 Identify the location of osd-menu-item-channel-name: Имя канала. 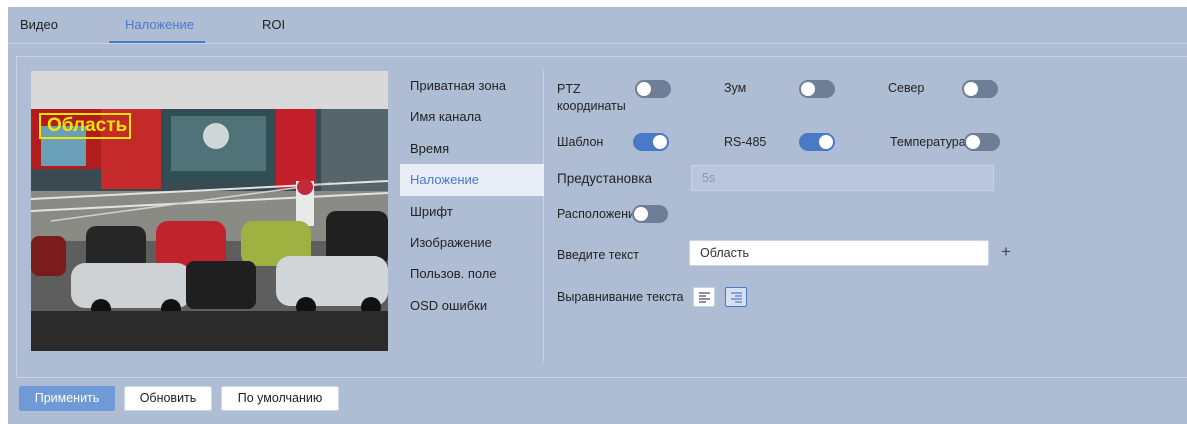
(472, 117).